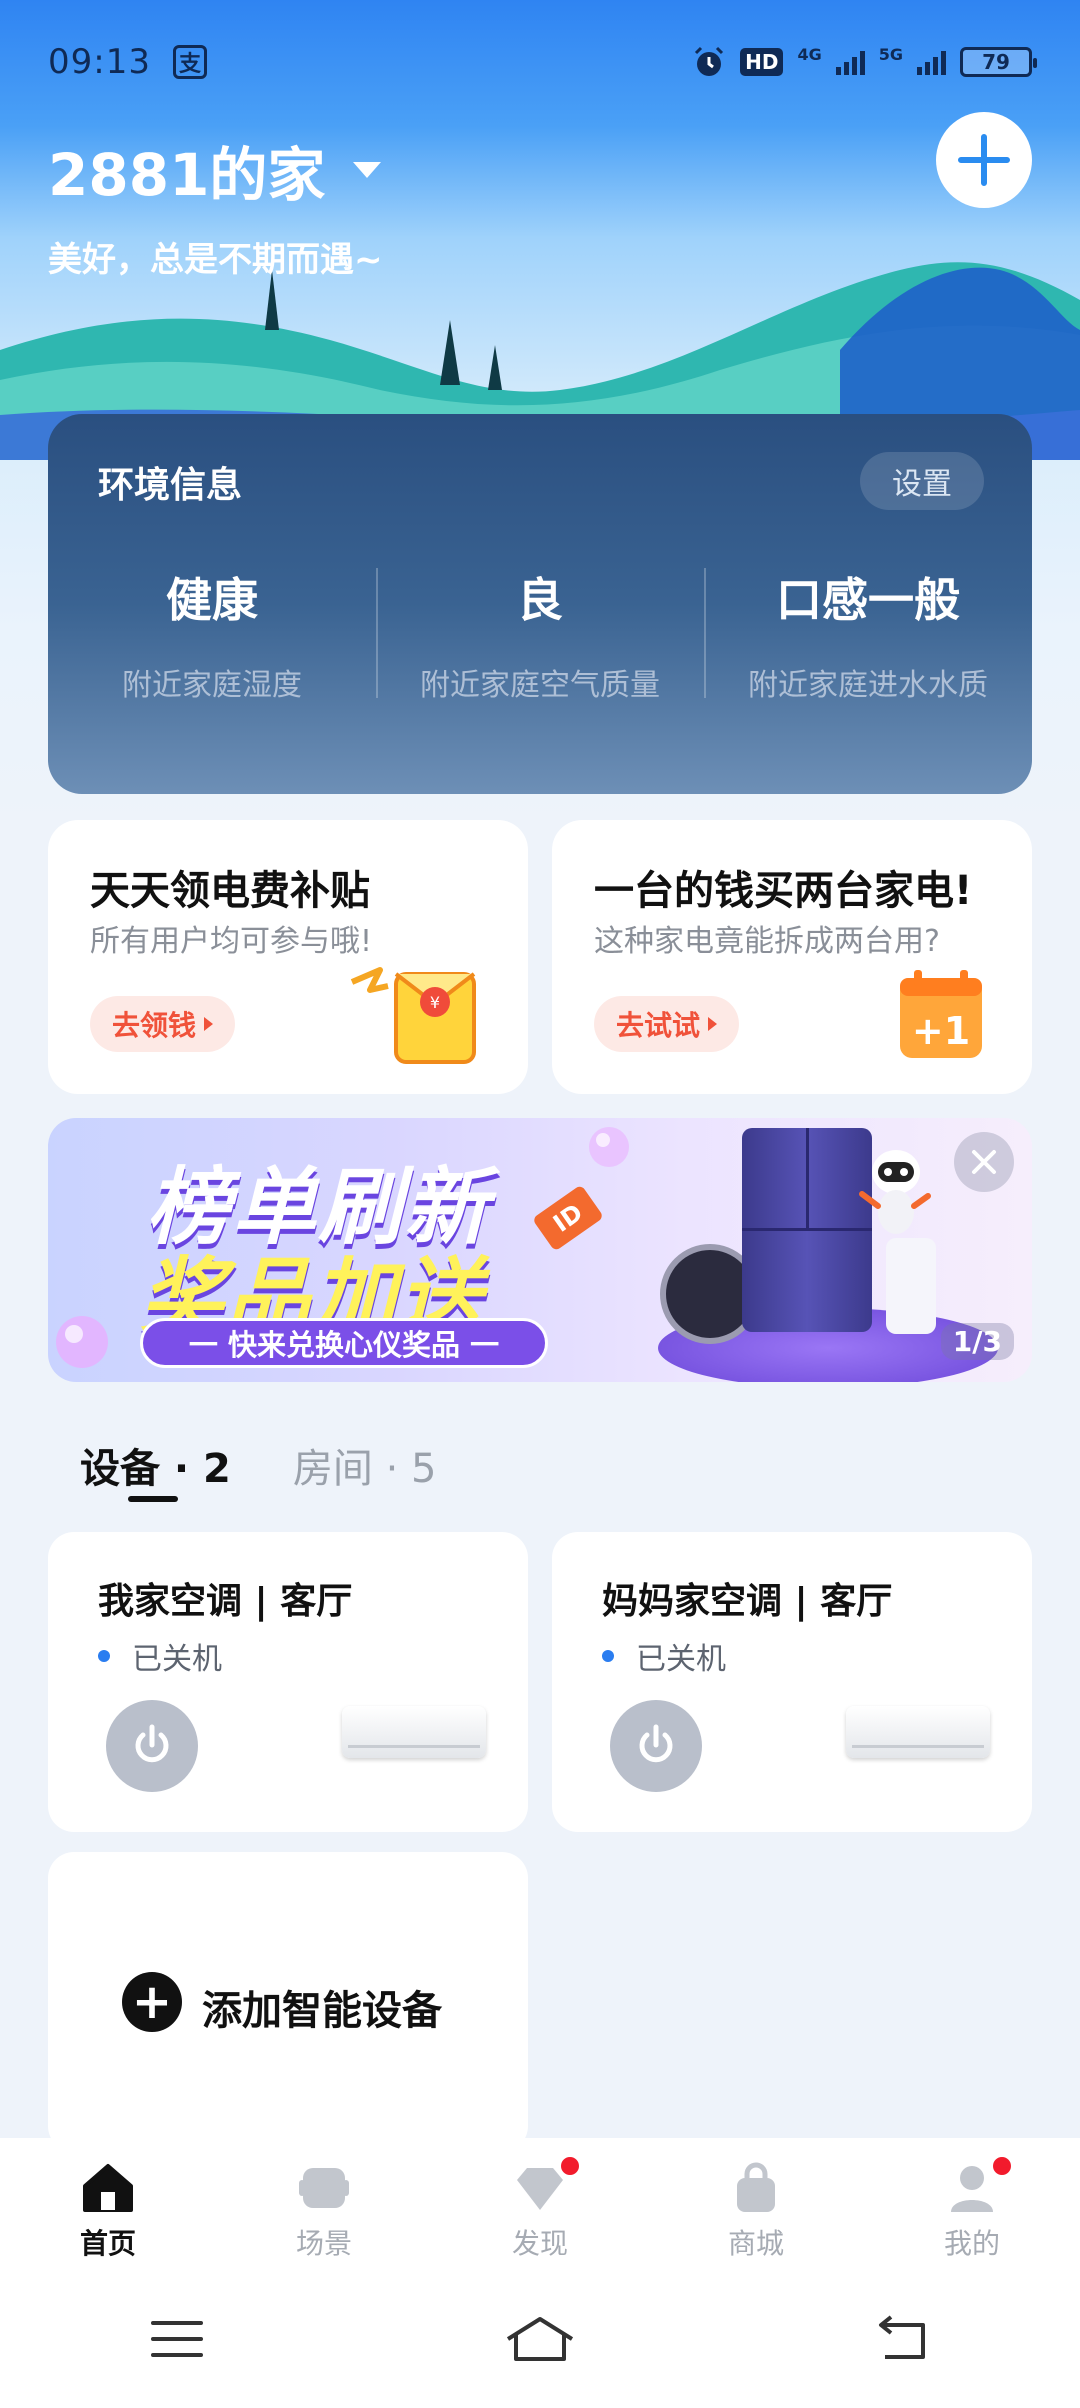 This screenshot has width=1080, height=2408. What do you see at coordinates (998, 62) in the screenshot?
I see `battery-icon: 79` at bounding box center [998, 62].